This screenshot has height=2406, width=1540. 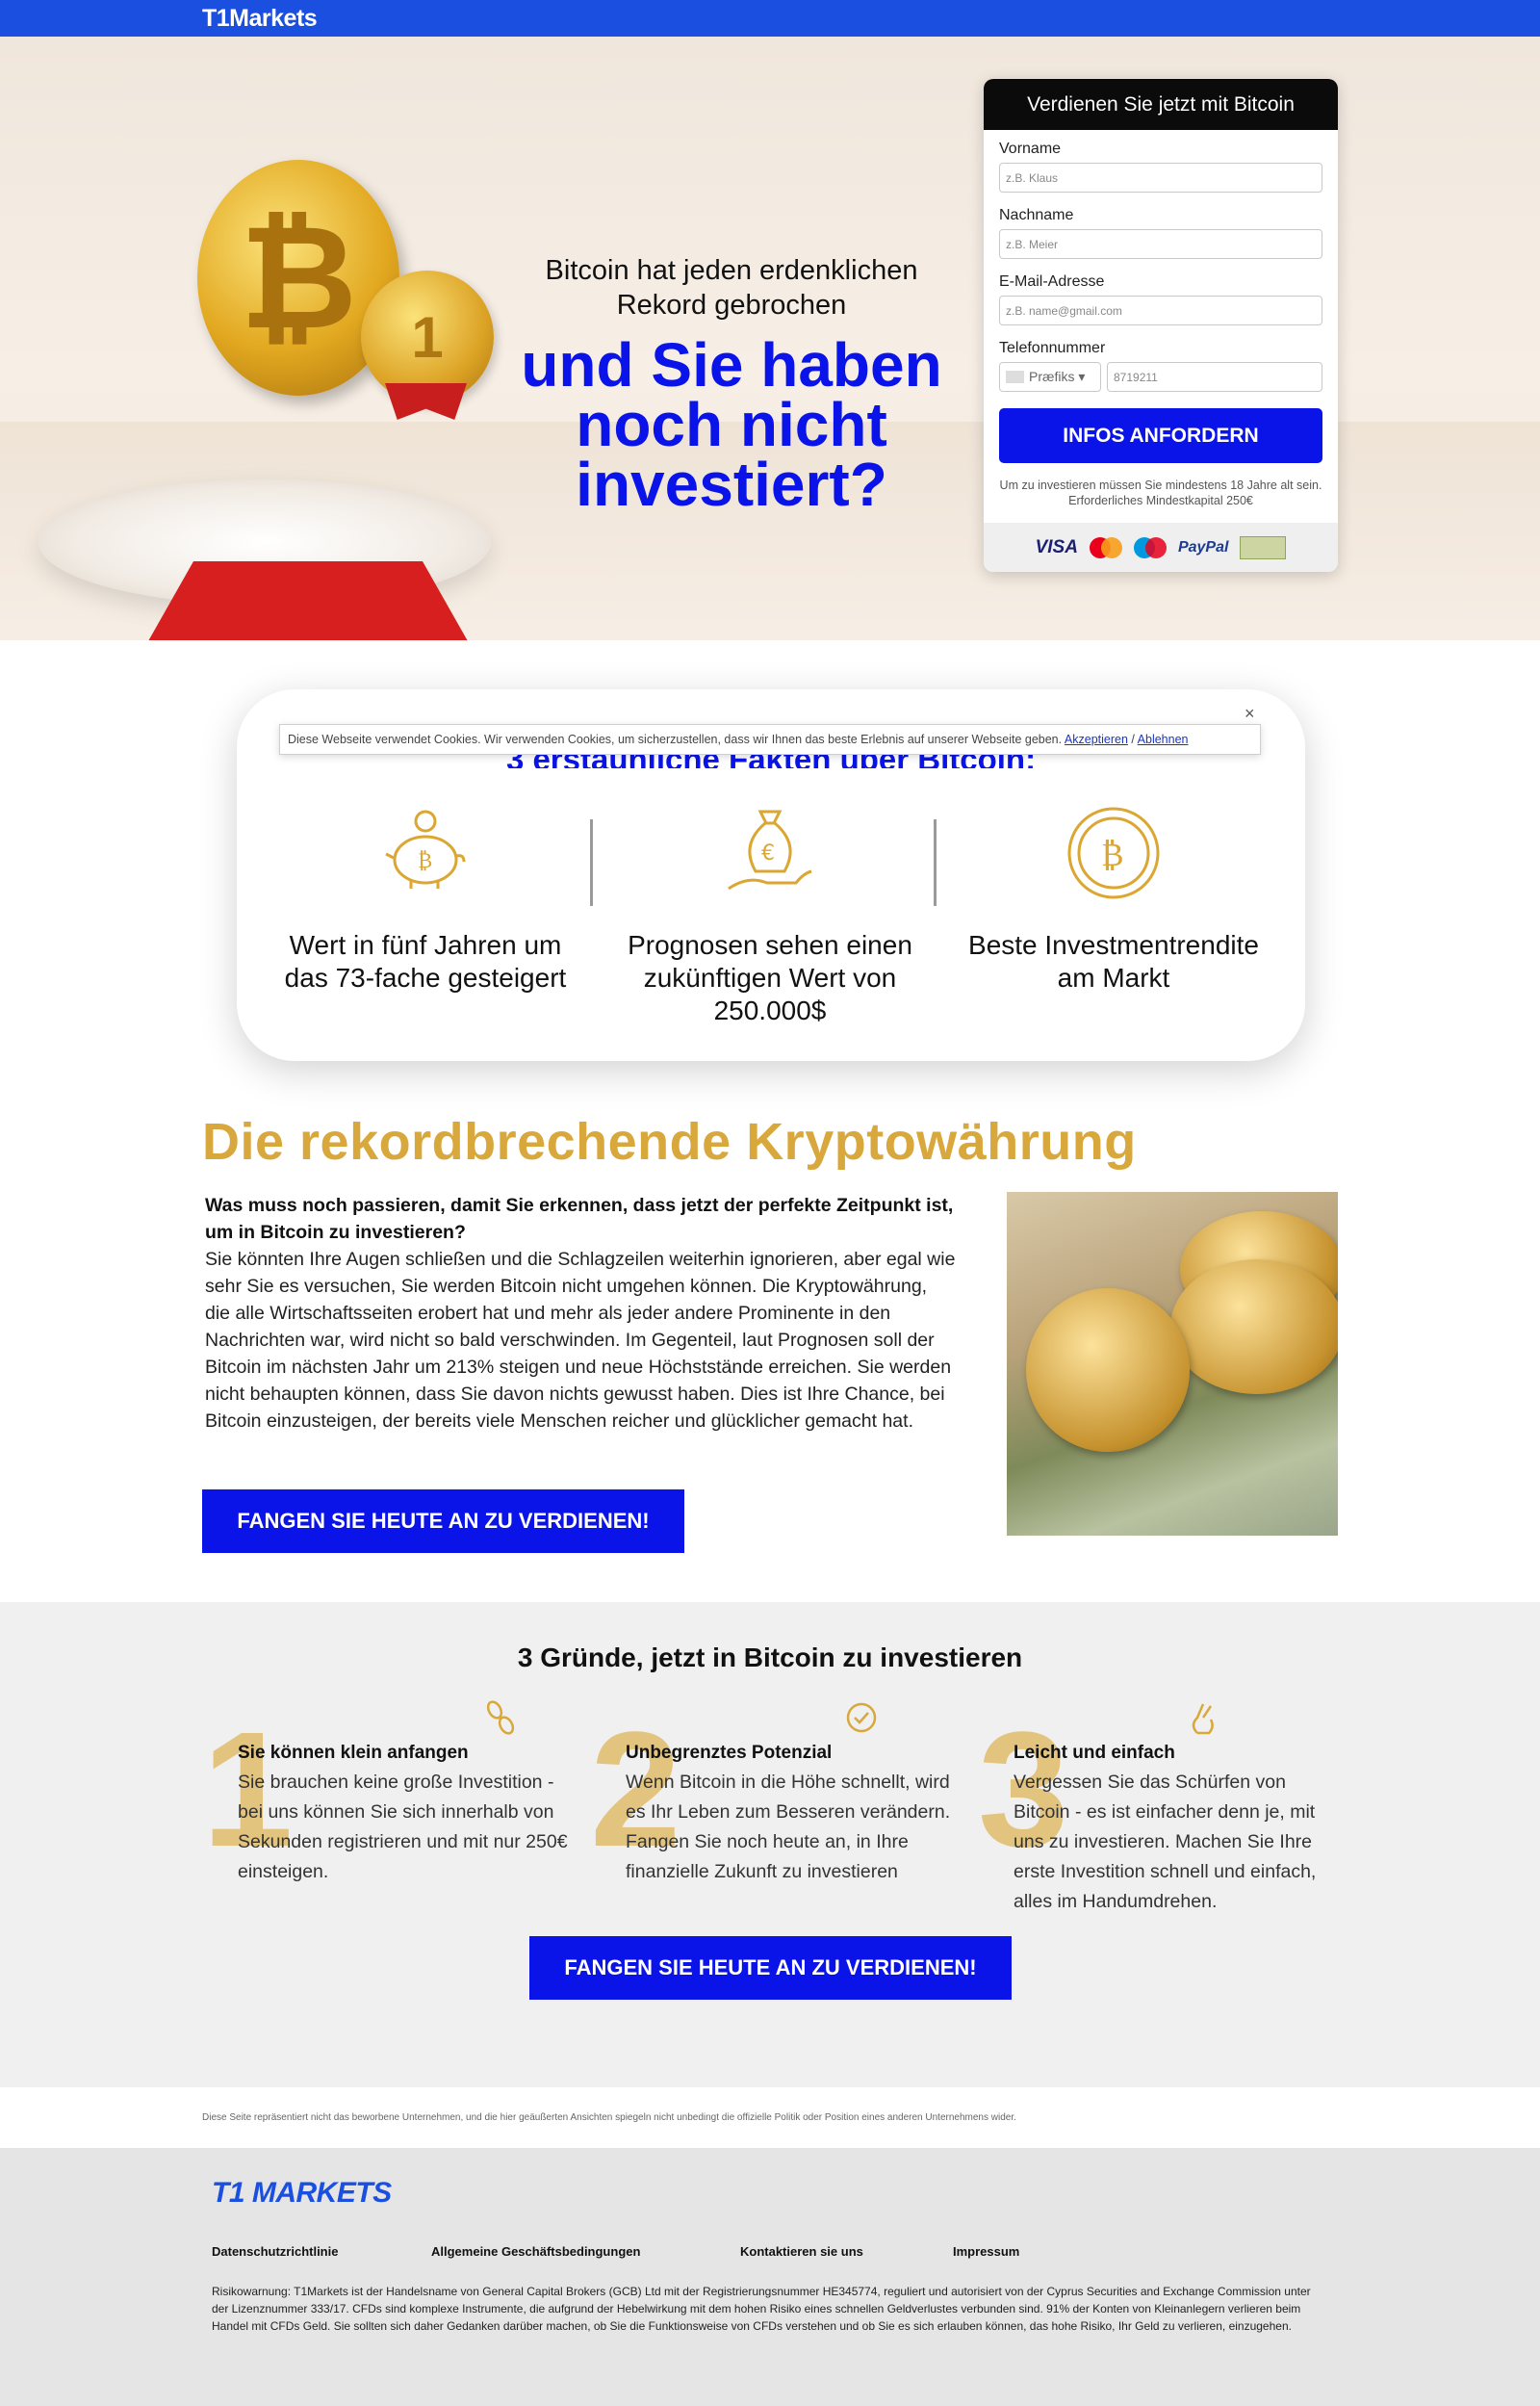 I want to click on maestro-icon, so click(x=1150, y=547).